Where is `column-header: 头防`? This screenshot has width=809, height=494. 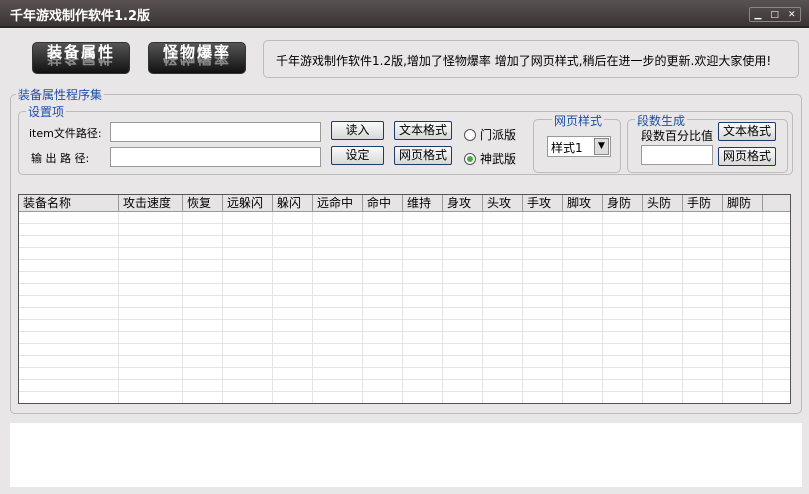
column-header: 头防 is located at coordinates (663, 203).